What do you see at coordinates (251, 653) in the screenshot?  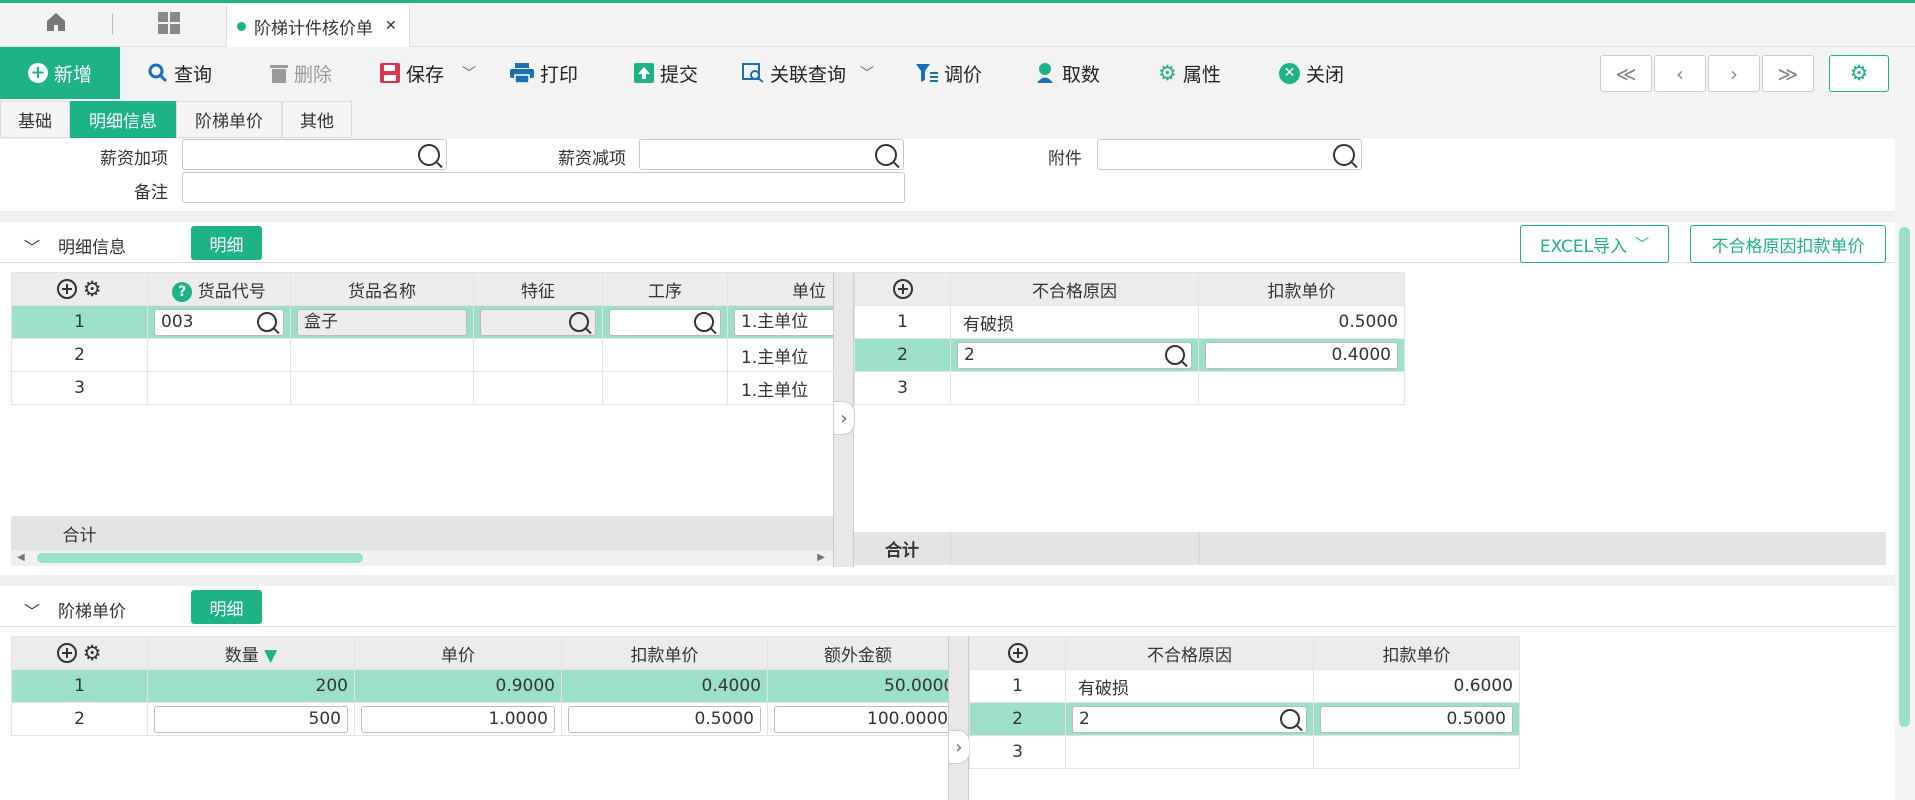 I see `col-header-qty: 数量 ▼` at bounding box center [251, 653].